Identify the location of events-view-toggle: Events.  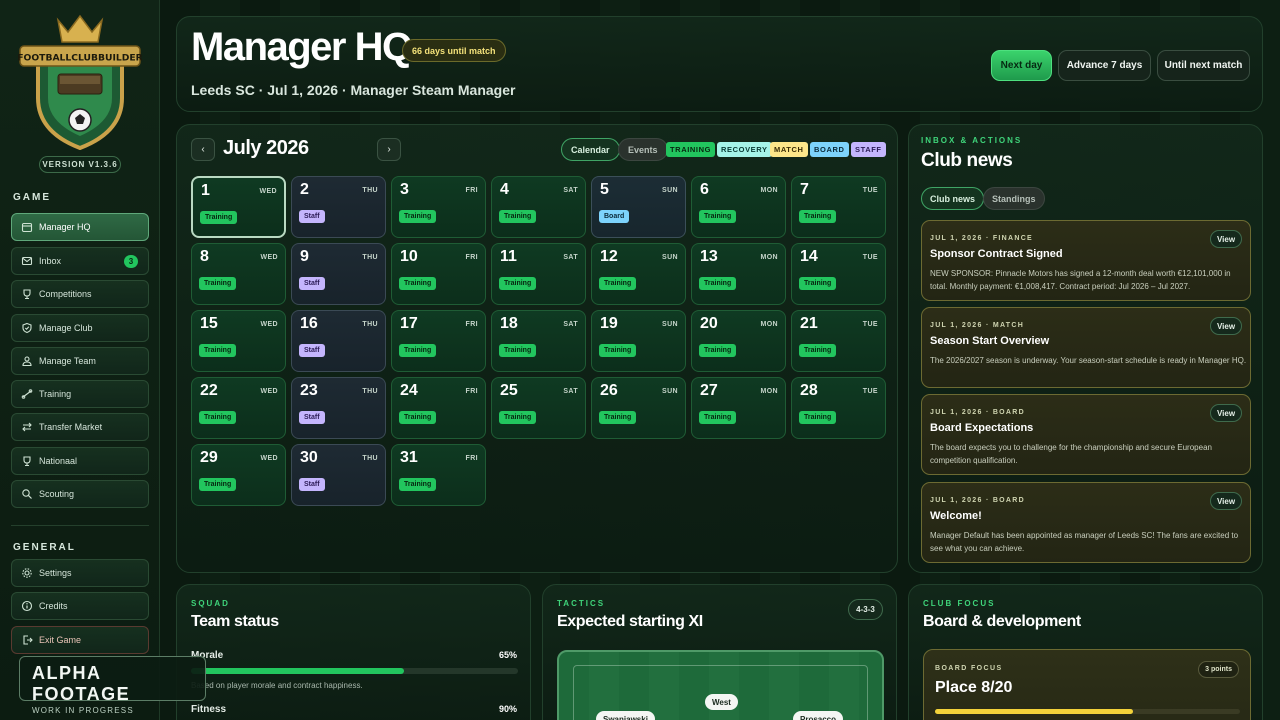
(643, 149).